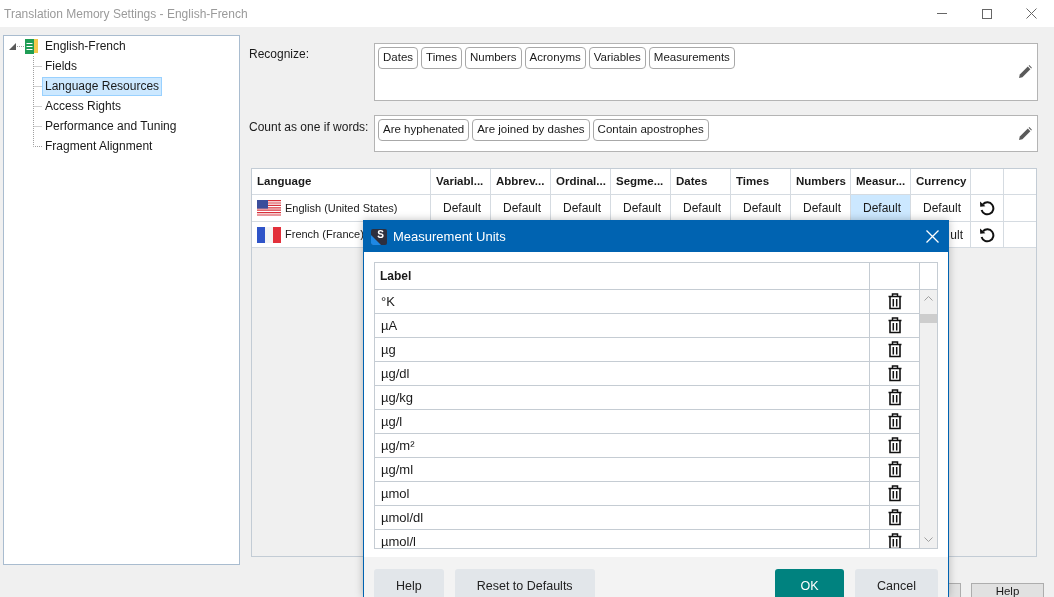 The image size is (1054, 597). Describe the element at coordinates (379, 236) in the screenshot. I see `app-logo: S` at that location.